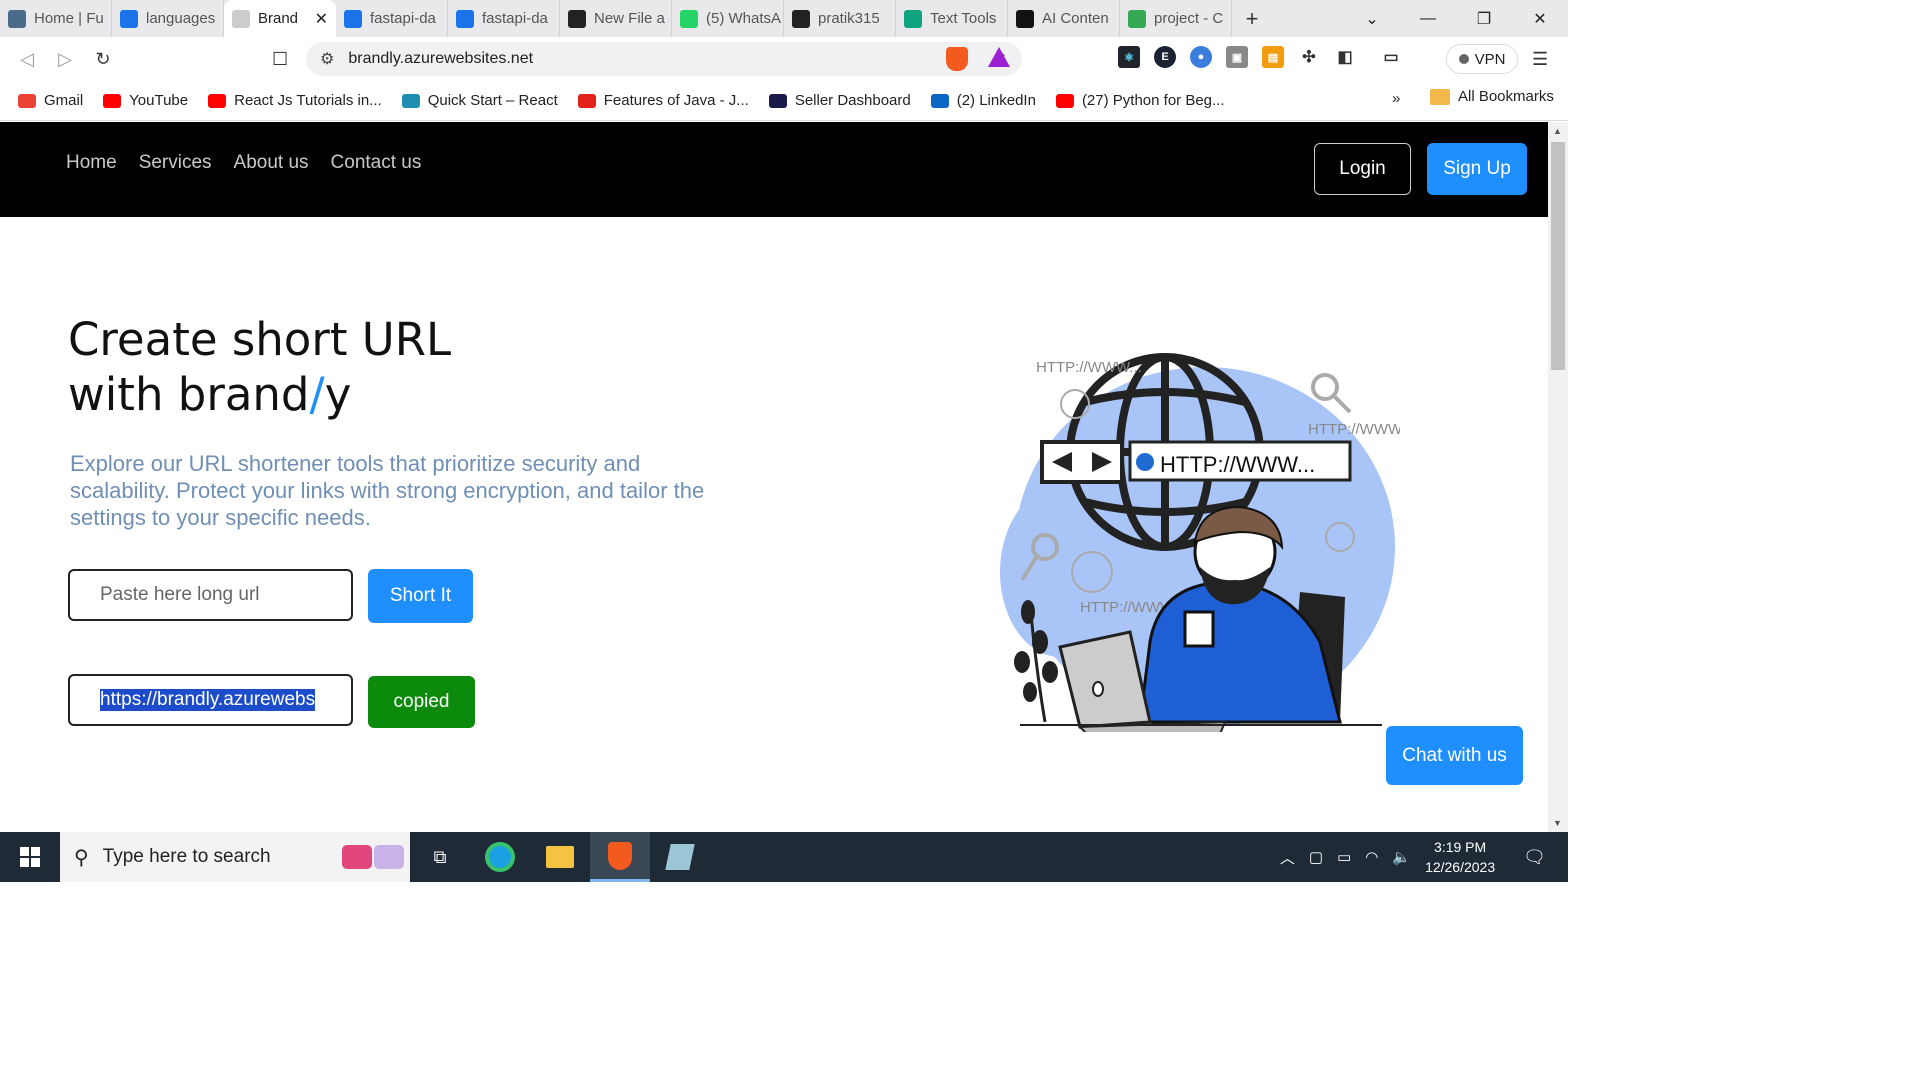 The height and width of the screenshot is (1080, 1920). What do you see at coordinates (1463, 59) in the screenshot?
I see `vpn-status-icon` at bounding box center [1463, 59].